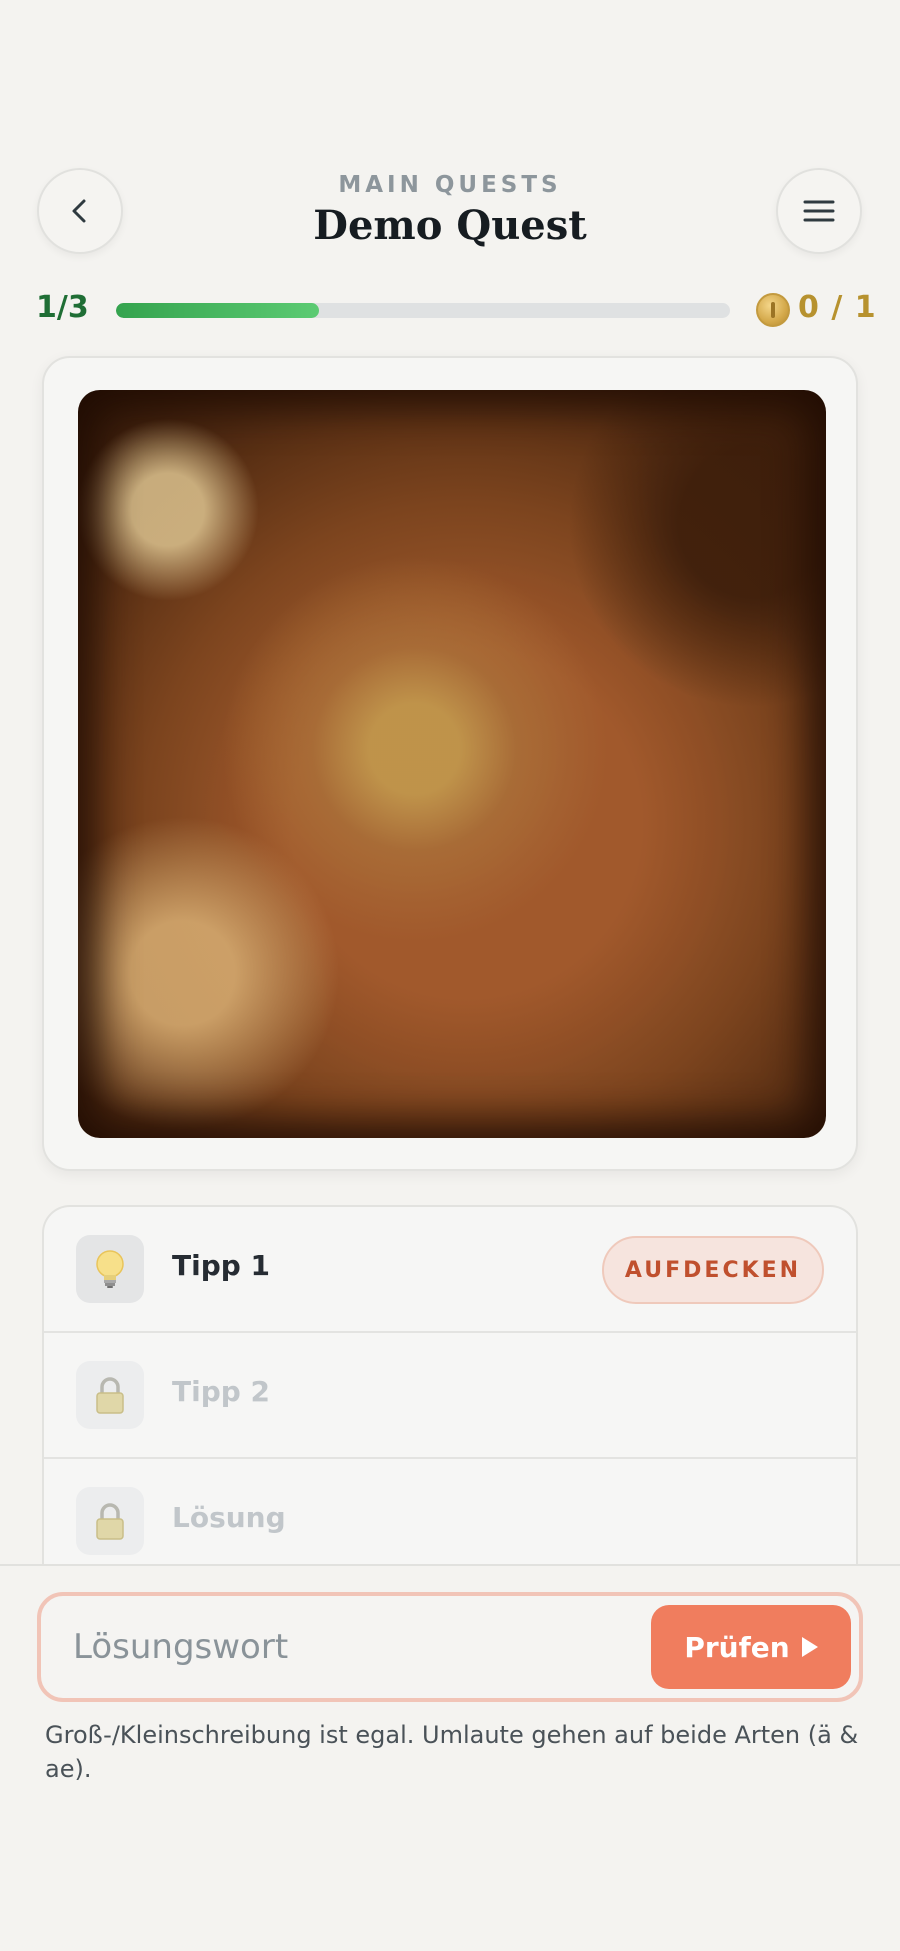 The height and width of the screenshot is (1951, 900). What do you see at coordinates (773, 310) in the screenshot?
I see `coin-icon` at bounding box center [773, 310].